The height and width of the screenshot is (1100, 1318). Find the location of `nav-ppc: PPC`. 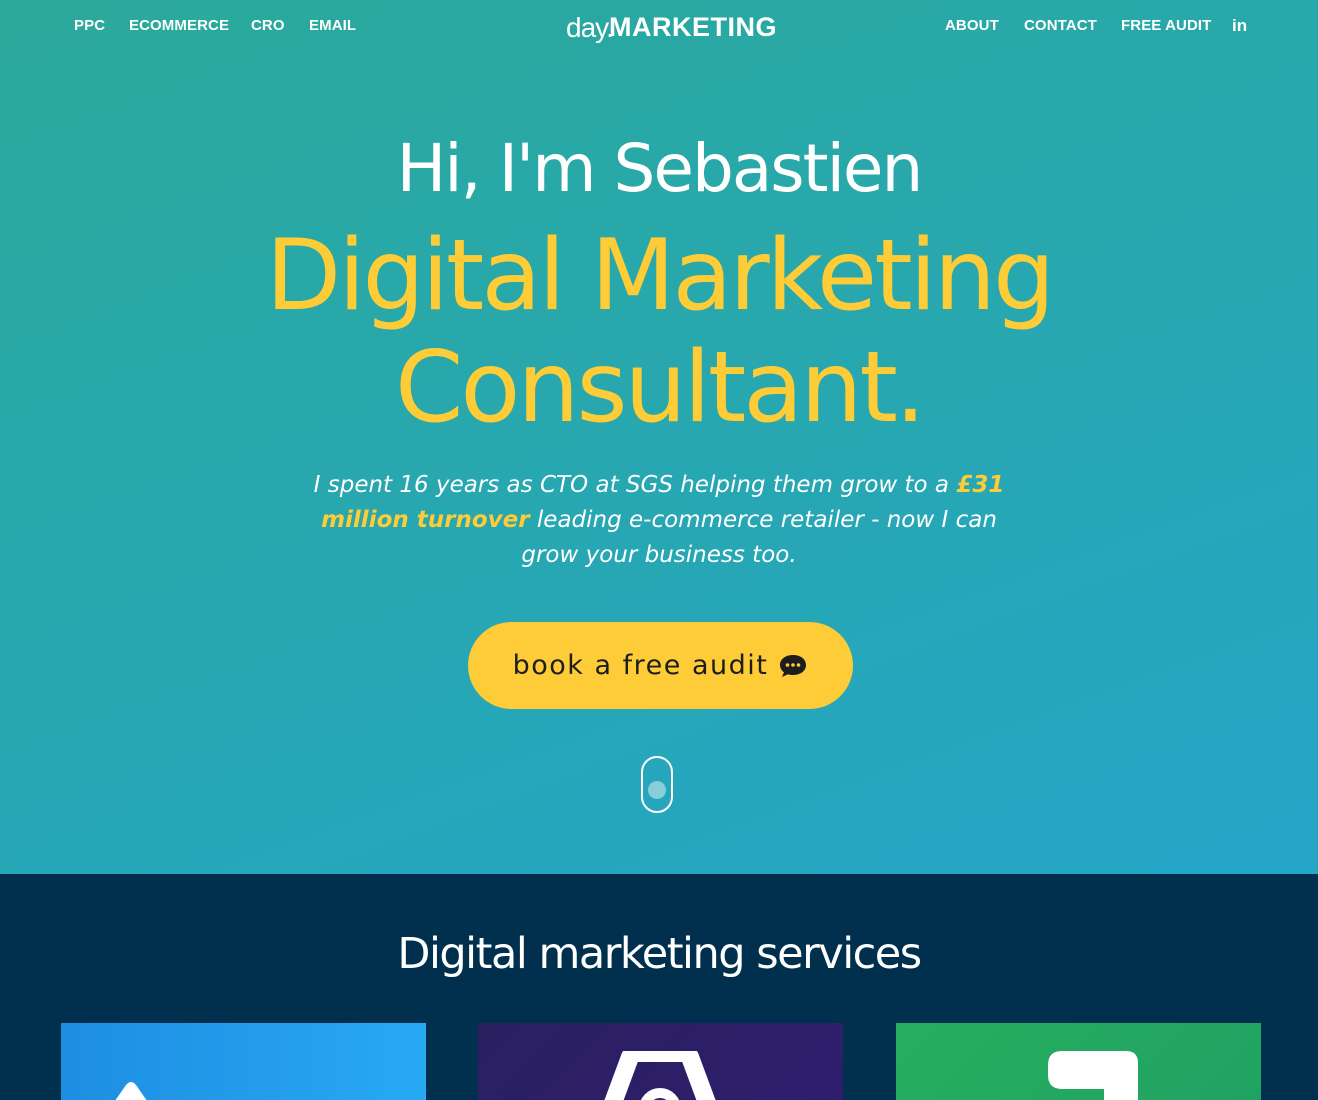

nav-ppc: PPC is located at coordinates (89, 25).